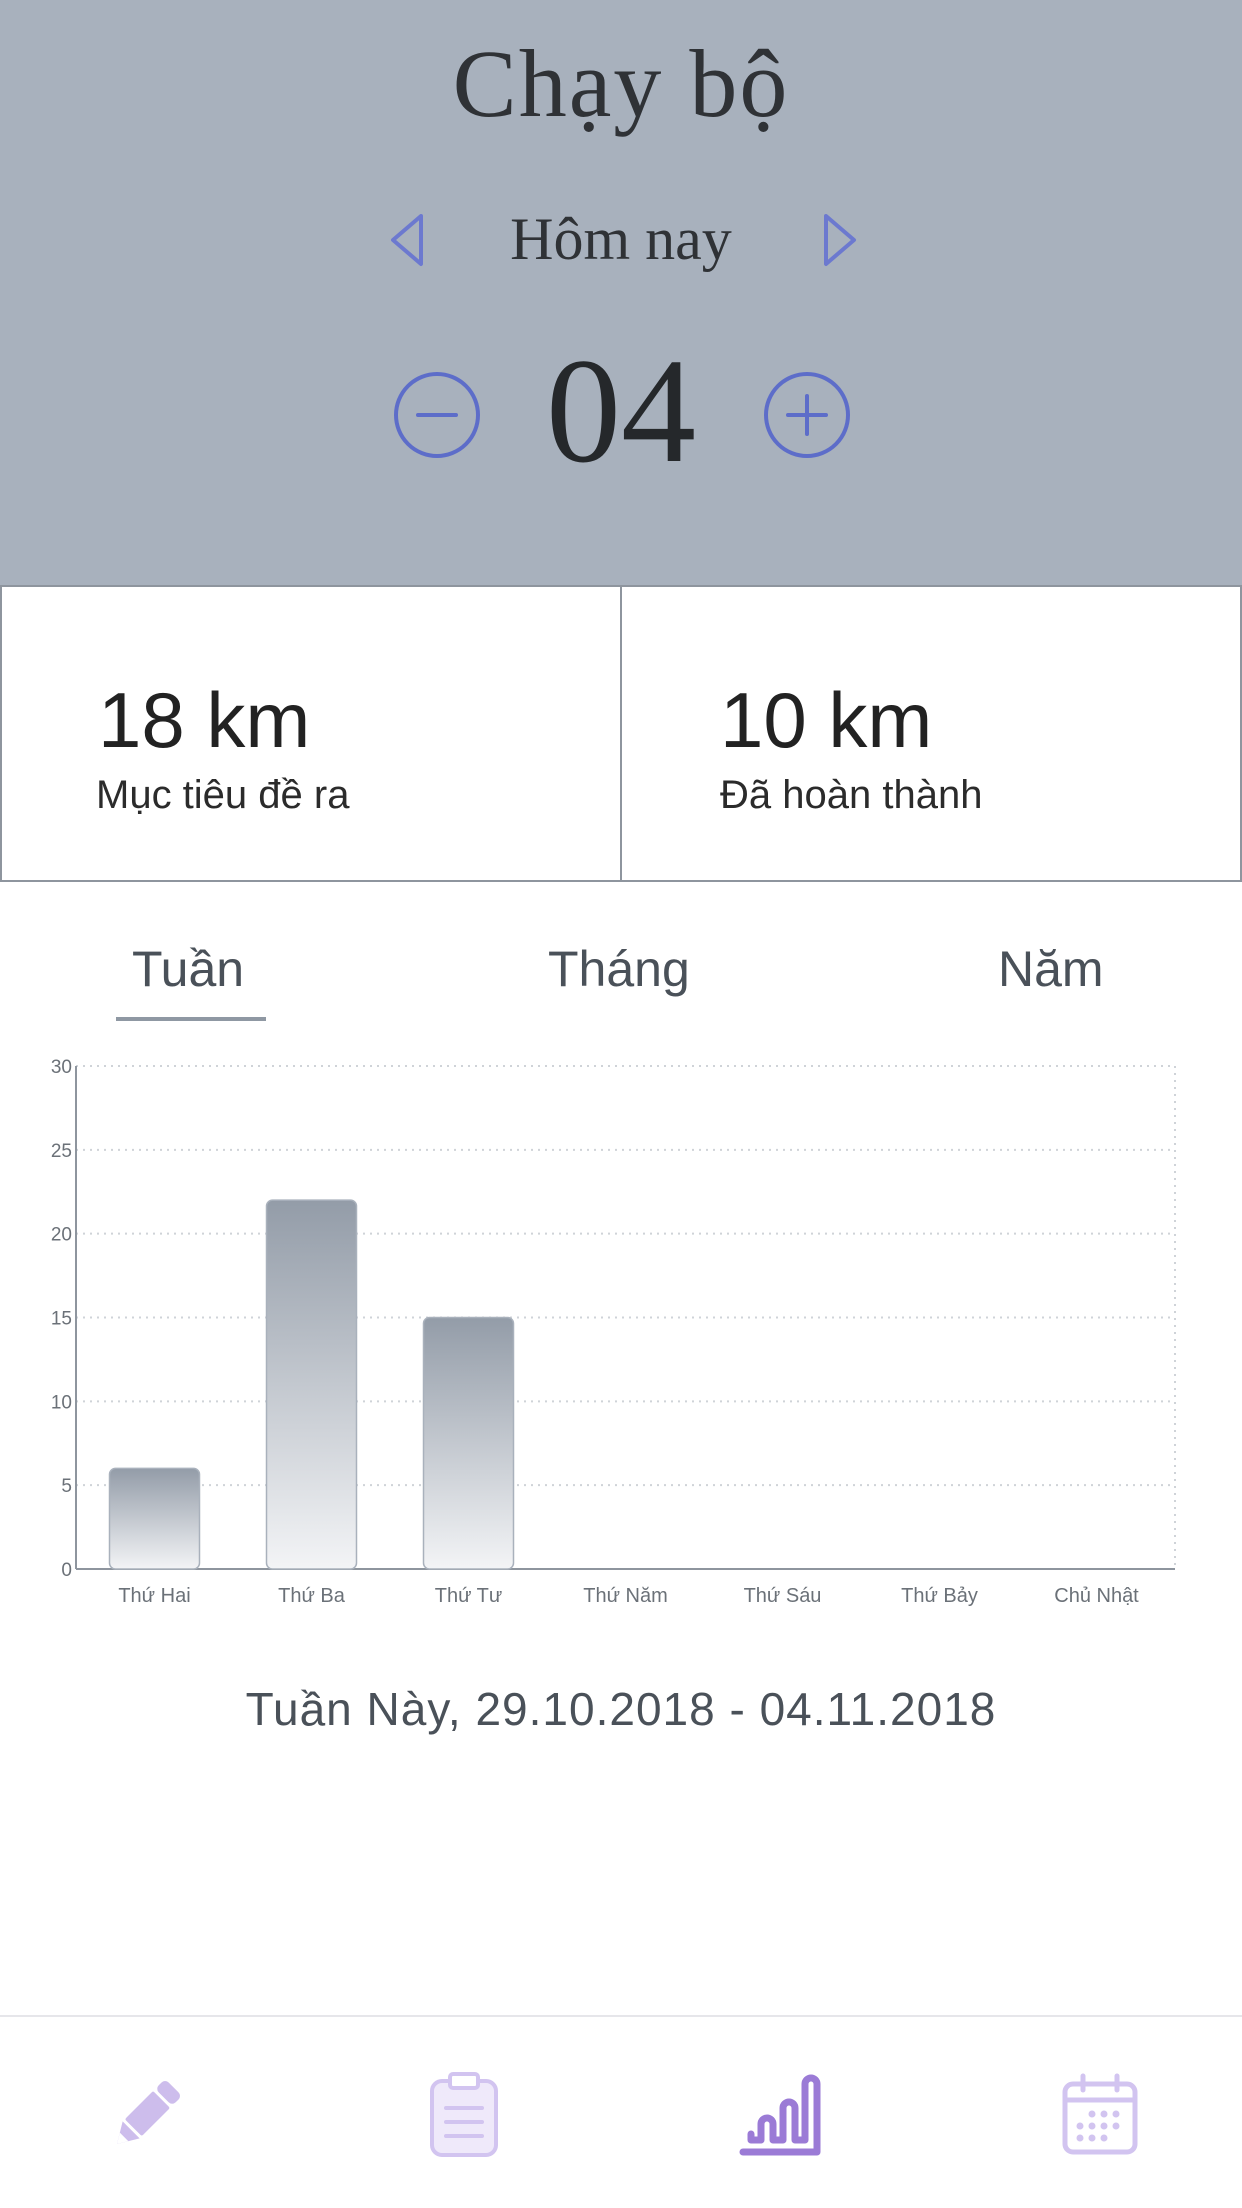 Image resolution: width=1242 pixels, height=2208 pixels. Describe the element at coordinates (66, 1486) in the screenshot. I see `y-tick-label: 5` at that location.